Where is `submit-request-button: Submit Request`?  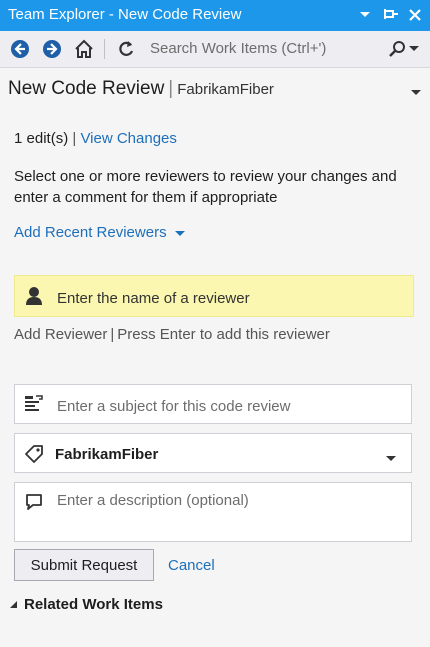 submit-request-button: Submit Request is located at coordinates (84, 565).